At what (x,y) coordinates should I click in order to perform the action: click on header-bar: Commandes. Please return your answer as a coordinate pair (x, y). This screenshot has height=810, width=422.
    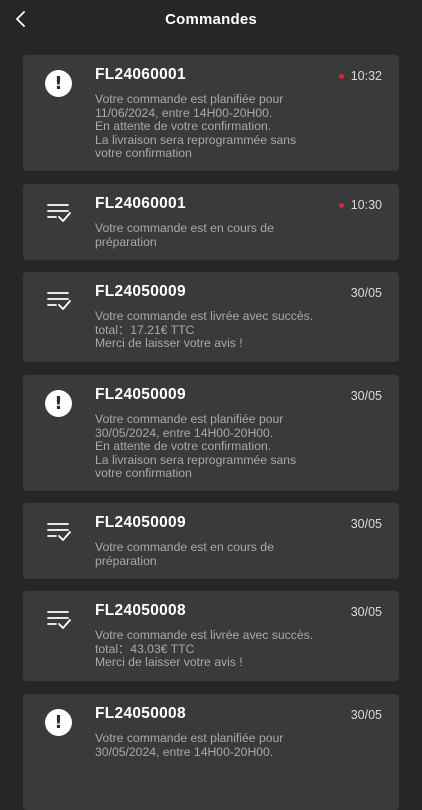
    Looking at the image, I should click on (211, 19).